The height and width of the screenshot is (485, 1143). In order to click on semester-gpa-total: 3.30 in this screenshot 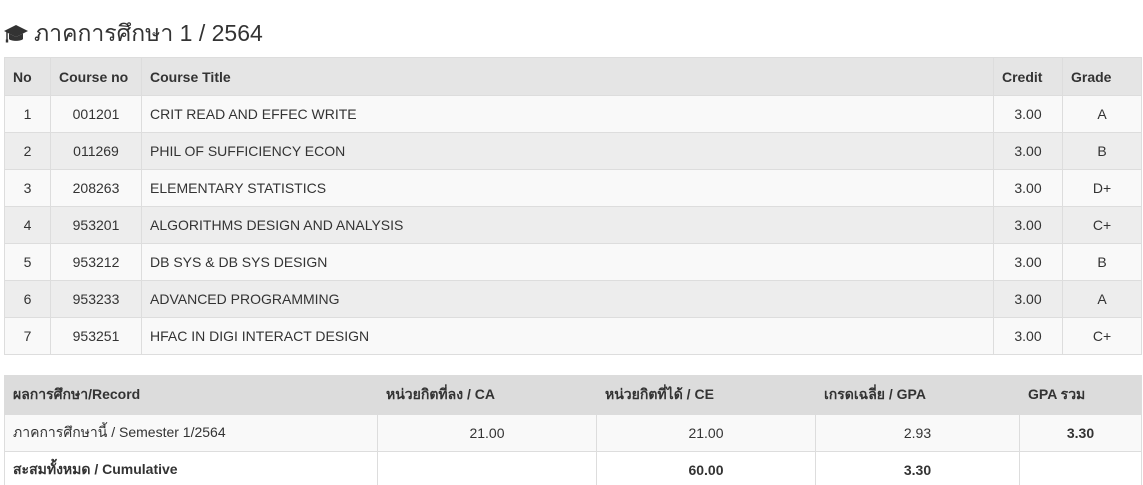, I will do `click(1080, 433)`.